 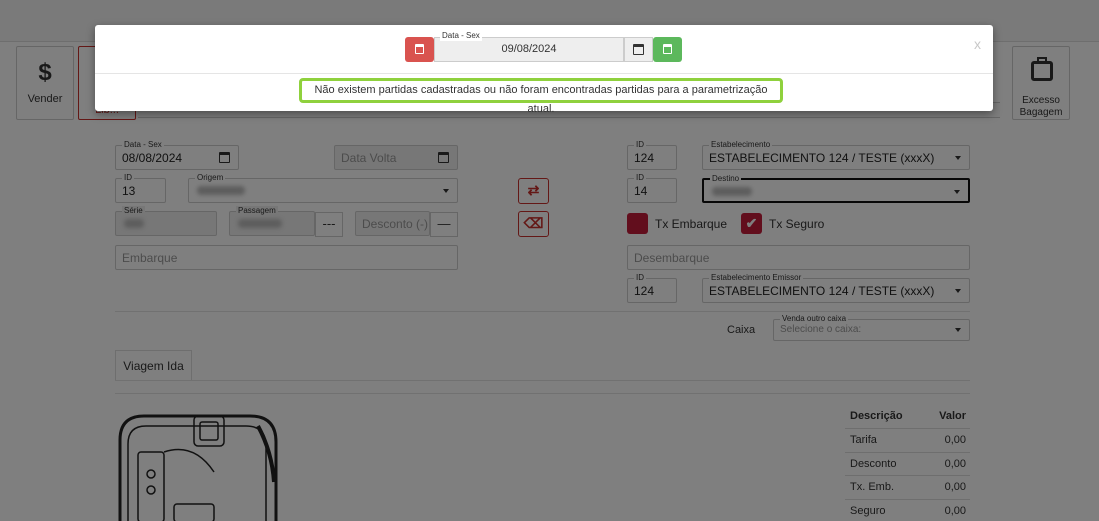 I want to click on modal-date-value: 09/08/2024, so click(x=529, y=49).